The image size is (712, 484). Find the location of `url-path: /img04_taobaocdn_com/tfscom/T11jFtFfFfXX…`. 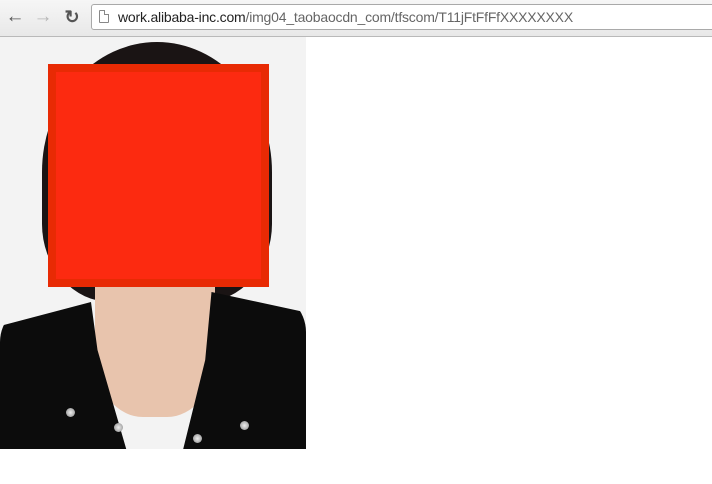

url-path: /img04_taobaocdn_com/tfscom/T11jFtFfFfXX… is located at coordinates (409, 17).